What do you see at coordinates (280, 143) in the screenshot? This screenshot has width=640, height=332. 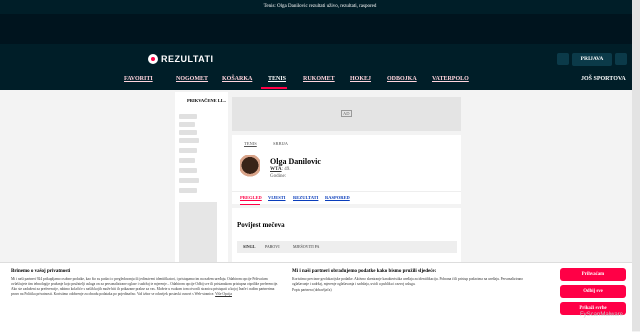 I see `breadcrumb-srbija: SRBIJA` at bounding box center [280, 143].